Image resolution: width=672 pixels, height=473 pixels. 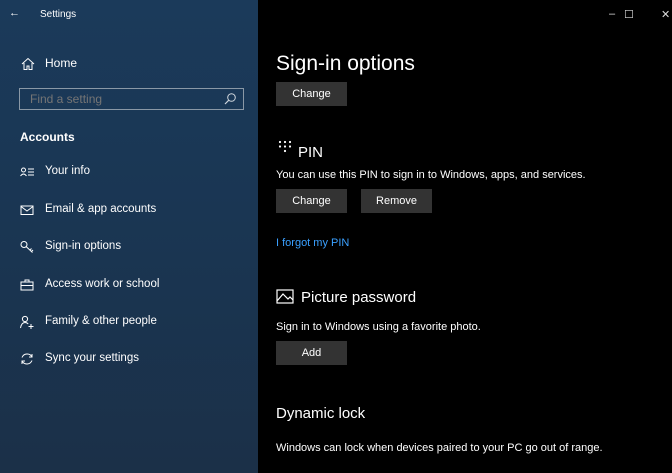 What do you see at coordinates (101, 321) in the screenshot?
I see `sidebar-item-label: Family & other people` at bounding box center [101, 321].